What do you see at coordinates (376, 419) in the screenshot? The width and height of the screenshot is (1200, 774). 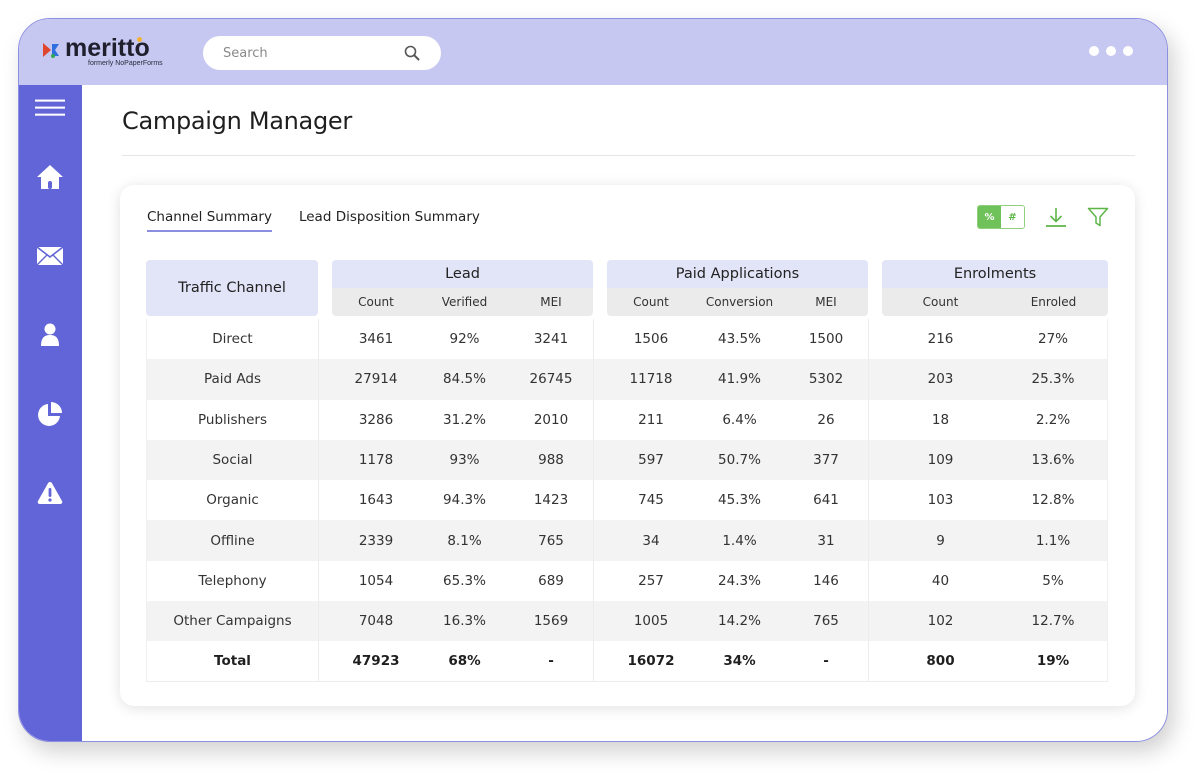 I see `cell-lead-count: 3286` at bounding box center [376, 419].